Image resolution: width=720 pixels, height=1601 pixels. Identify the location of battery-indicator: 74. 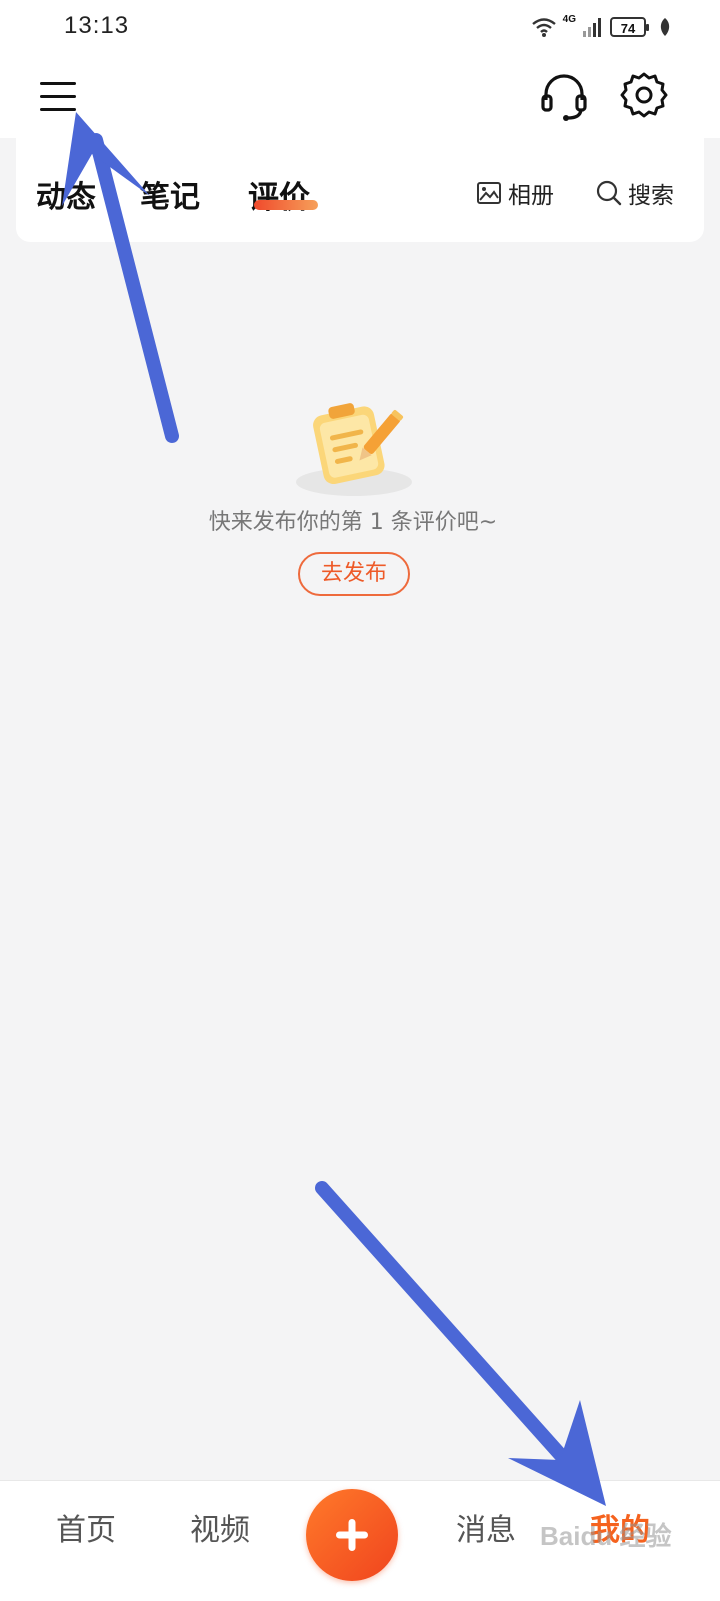
(629, 27).